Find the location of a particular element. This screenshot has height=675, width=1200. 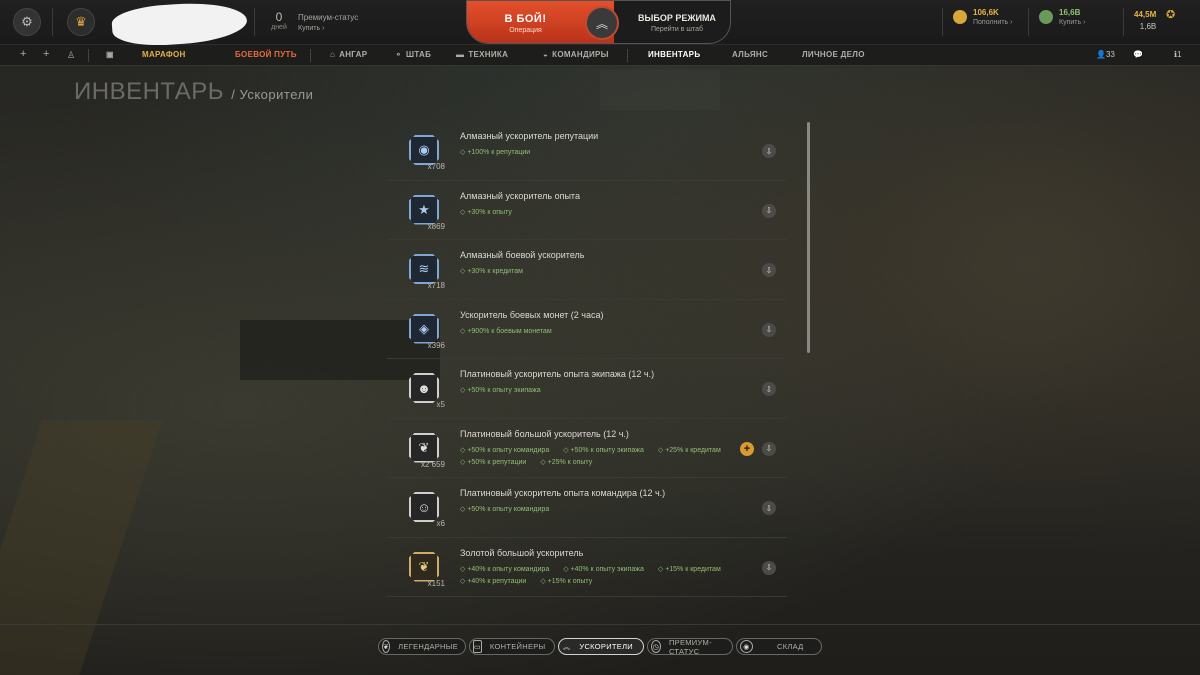

credits-currency: 16,6B Купить › is located at coordinates (1062, 17).